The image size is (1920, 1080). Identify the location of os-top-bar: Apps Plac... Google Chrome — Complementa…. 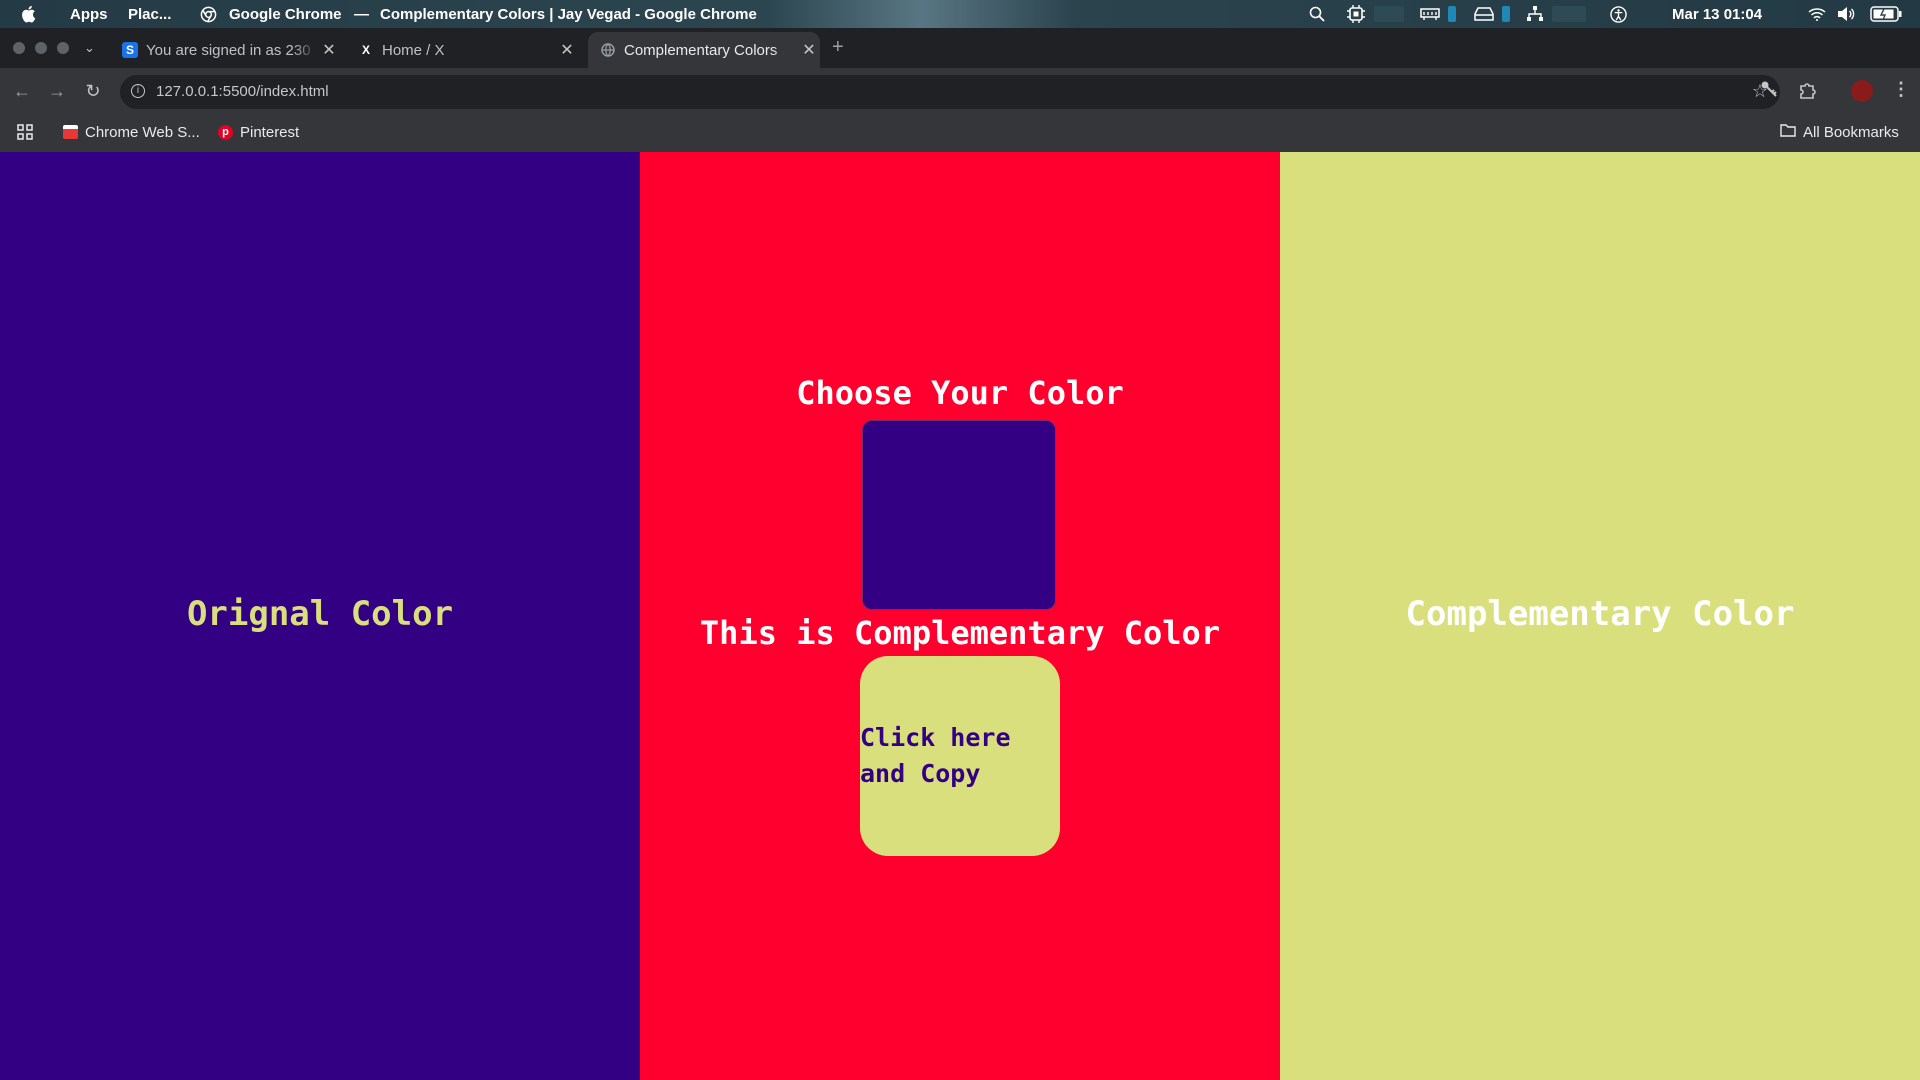
(960, 14).